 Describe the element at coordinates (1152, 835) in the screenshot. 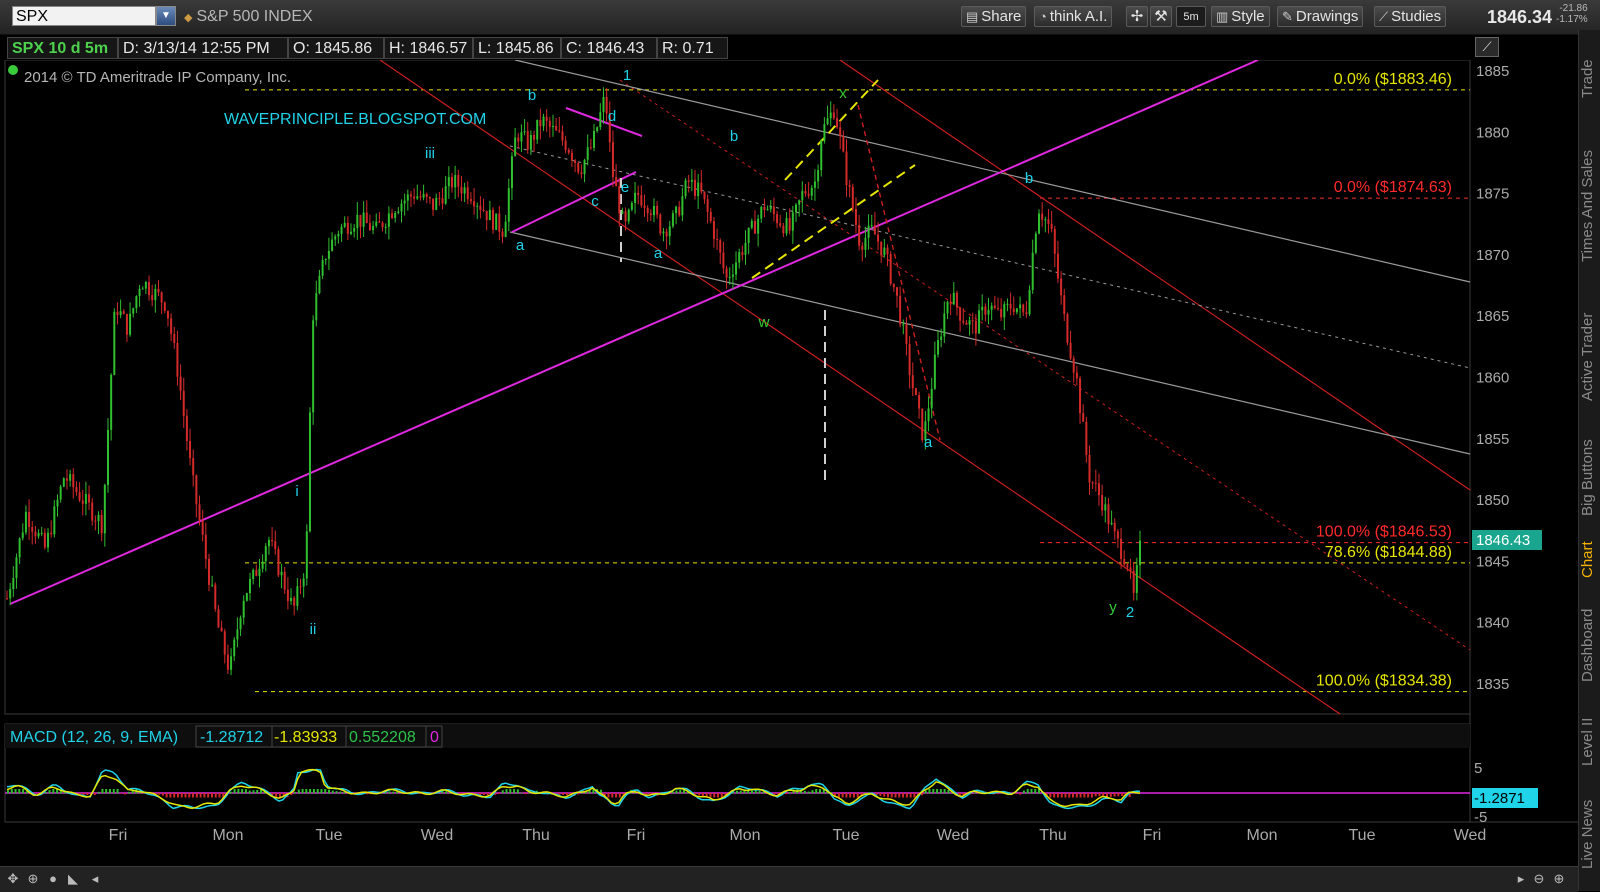

I see `x-tick-label: Fri` at that location.